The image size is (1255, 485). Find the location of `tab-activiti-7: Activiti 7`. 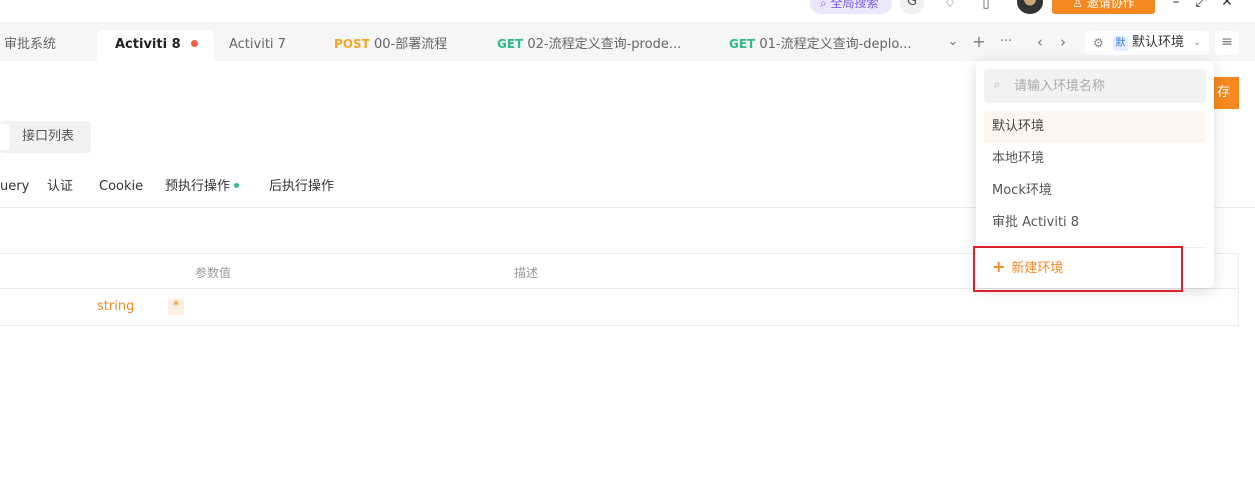

tab-activiti-7: Activiti 7 is located at coordinates (257, 45).